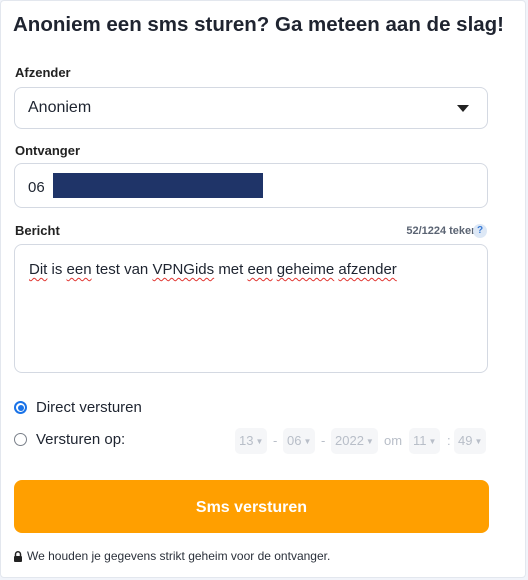 The image size is (528, 580). I want to click on direct-send-label: Direct versturen, so click(89, 407).